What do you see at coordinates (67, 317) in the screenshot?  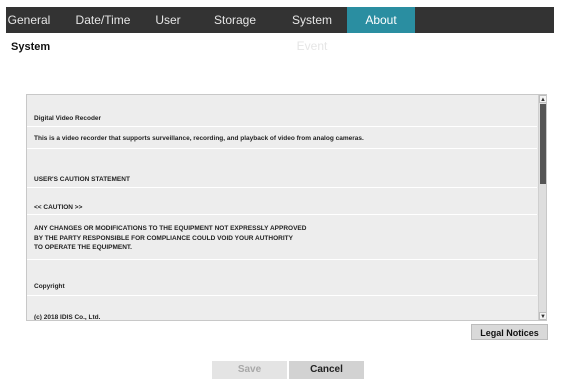 I see `copyright-text: (c) 2018 IDIS Co., Ltd.` at bounding box center [67, 317].